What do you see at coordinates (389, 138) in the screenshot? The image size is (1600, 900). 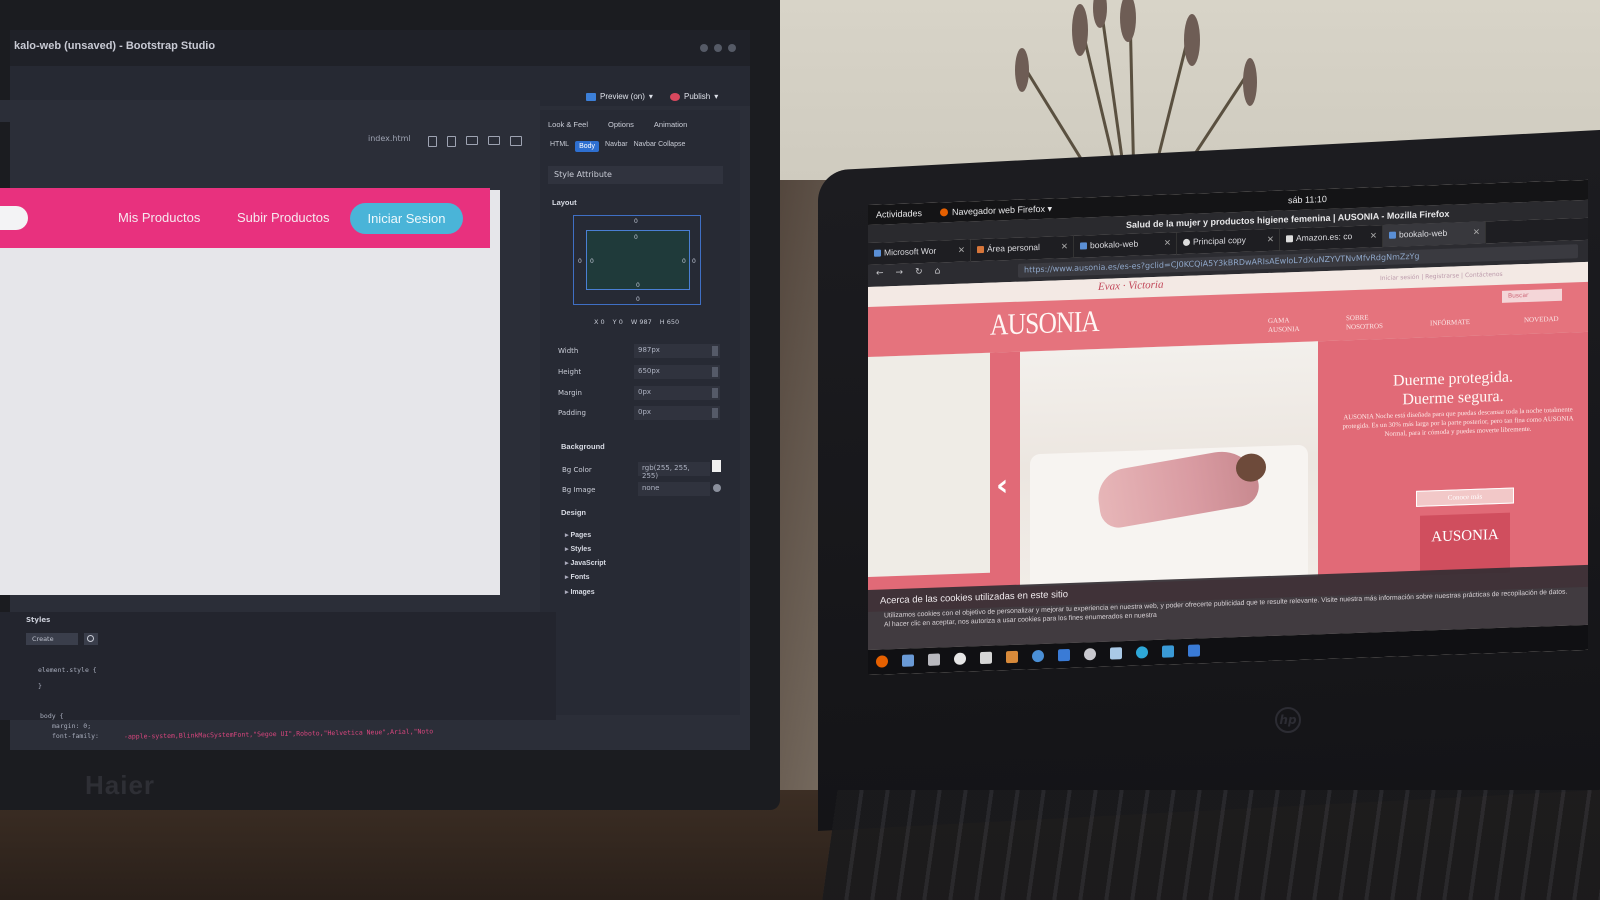 I see `page-select: index.html` at bounding box center [389, 138].